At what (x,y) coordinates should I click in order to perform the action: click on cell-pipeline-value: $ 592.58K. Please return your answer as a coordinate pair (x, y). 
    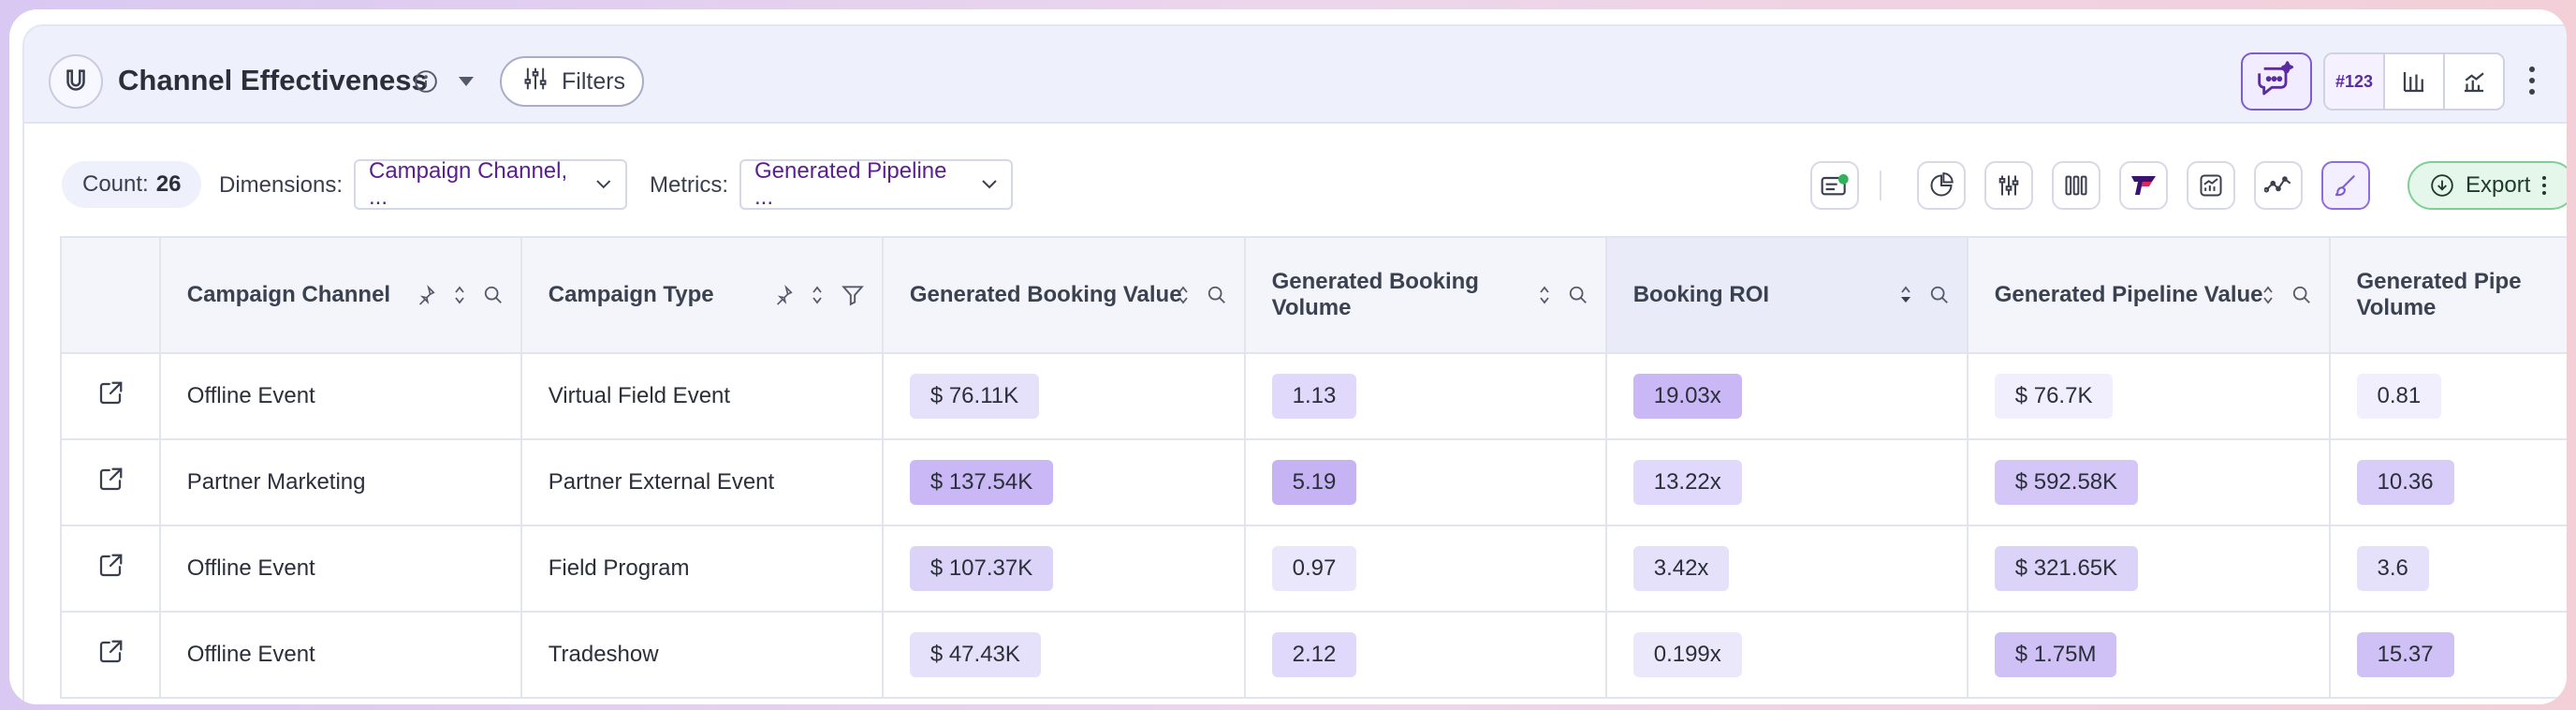
    Looking at the image, I should click on (2148, 482).